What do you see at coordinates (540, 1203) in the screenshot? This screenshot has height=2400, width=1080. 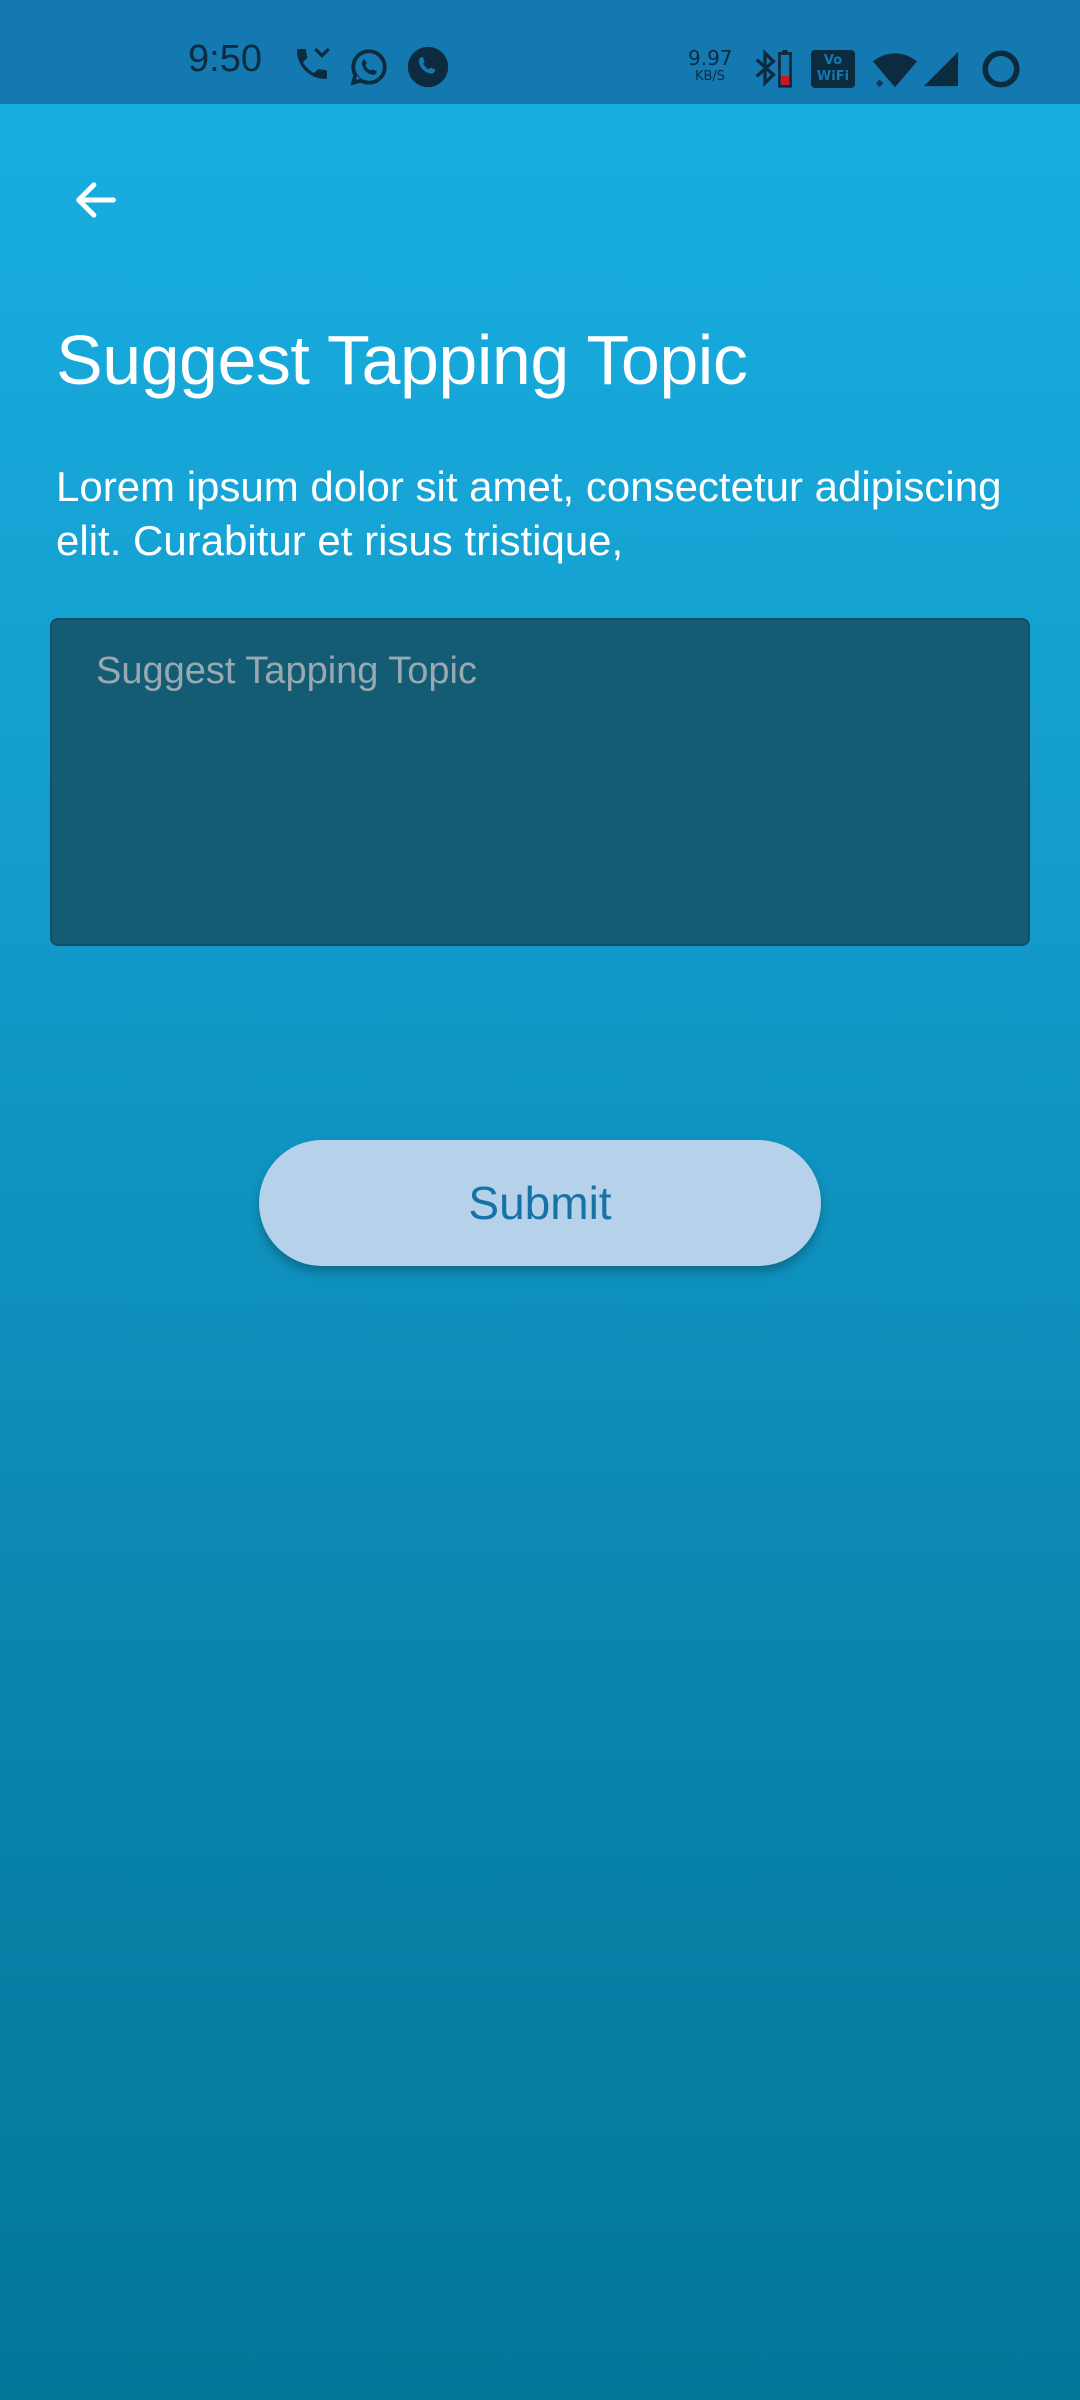 I see `submit-button: Submit` at bounding box center [540, 1203].